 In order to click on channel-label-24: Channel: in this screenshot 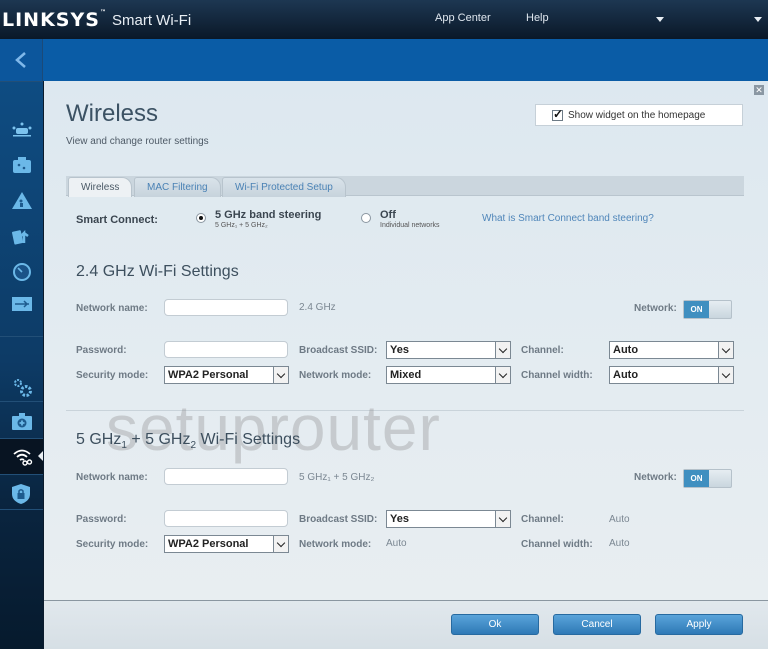, I will do `click(542, 350)`.